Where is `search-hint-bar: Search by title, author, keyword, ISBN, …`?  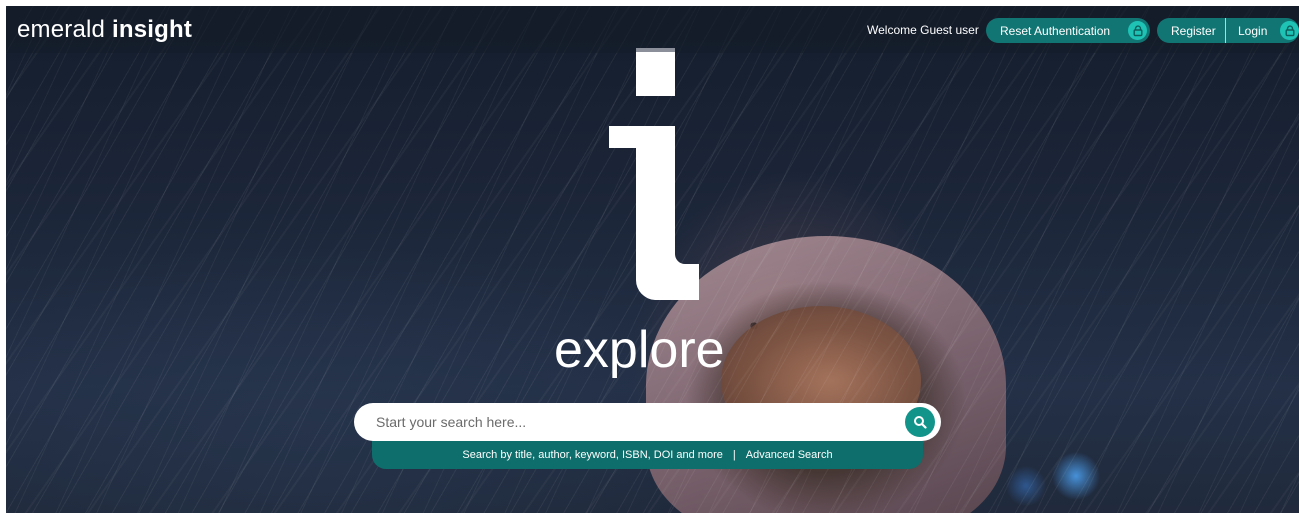 search-hint-bar: Search by title, author, keyword, ISBN, … is located at coordinates (647, 455).